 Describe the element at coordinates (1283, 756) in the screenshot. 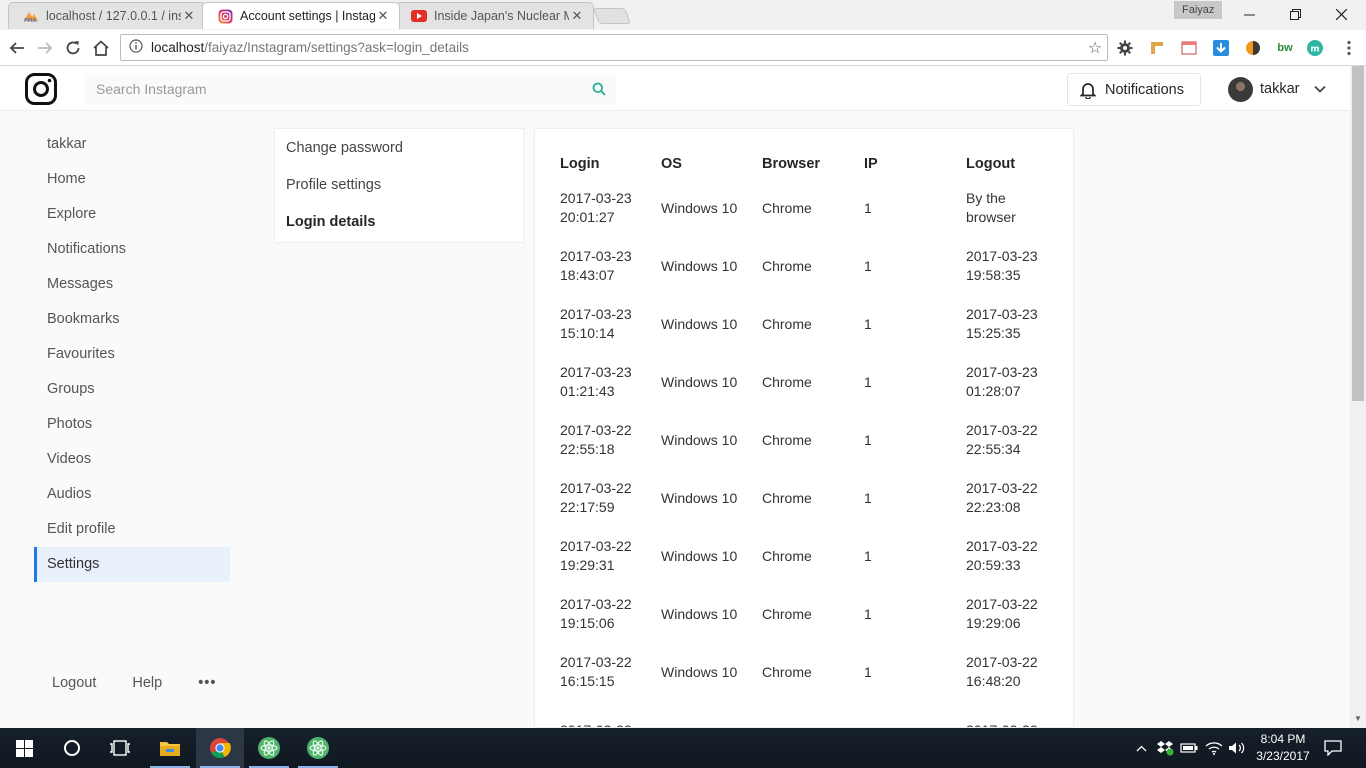

I see `clock-date: 3/23/2017` at that location.